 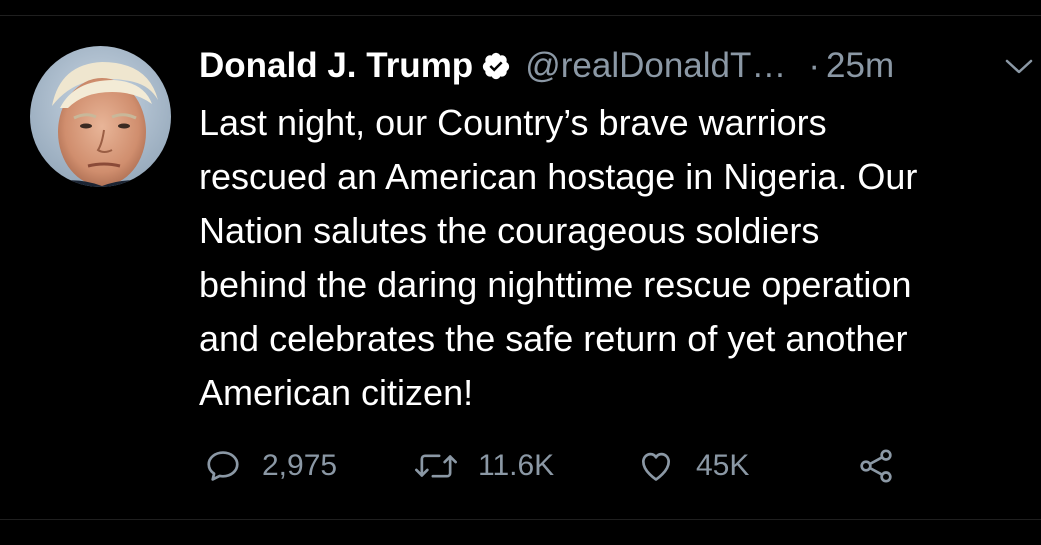 I want to click on bottom-divider, so click(x=520, y=532).